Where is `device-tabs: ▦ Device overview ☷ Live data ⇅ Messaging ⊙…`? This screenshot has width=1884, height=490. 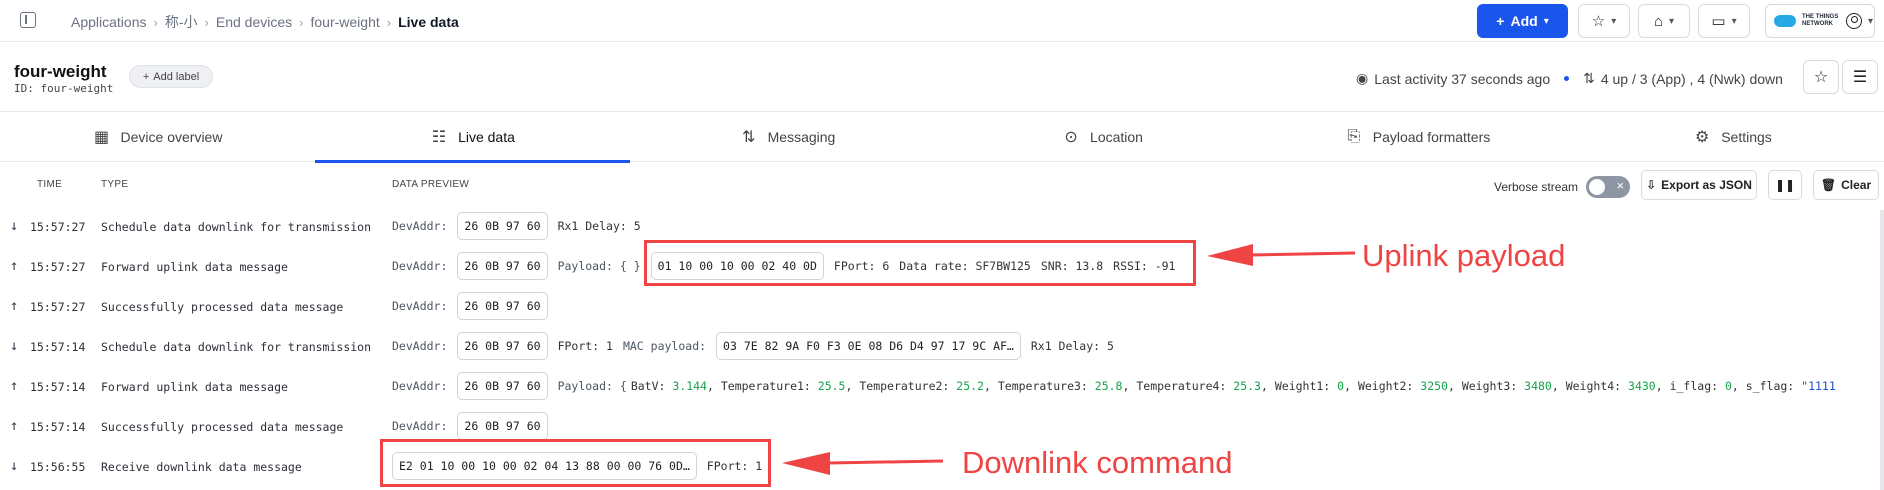
device-tabs: ▦ Device overview ☷ Live data ⇅ Messaging ⊙… is located at coordinates (942, 137).